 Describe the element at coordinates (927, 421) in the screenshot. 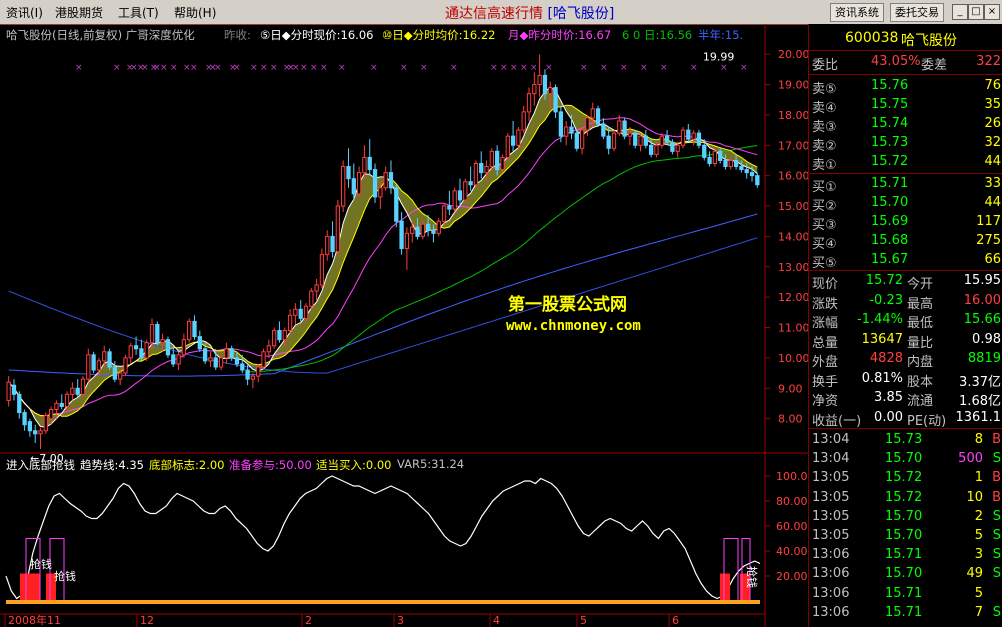

I see `stat-label: PE(动)` at that location.